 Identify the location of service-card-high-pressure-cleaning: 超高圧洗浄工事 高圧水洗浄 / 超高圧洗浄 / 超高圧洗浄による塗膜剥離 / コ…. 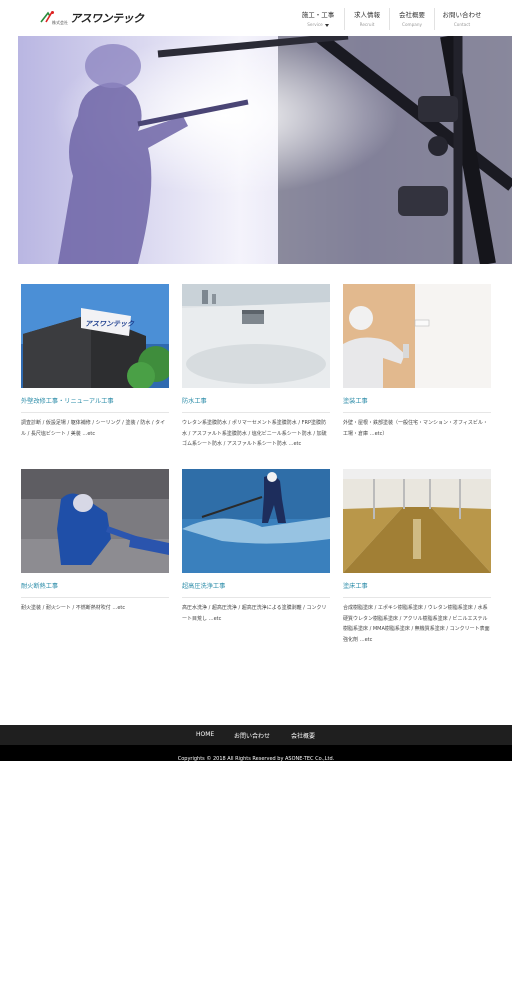
(256, 546).